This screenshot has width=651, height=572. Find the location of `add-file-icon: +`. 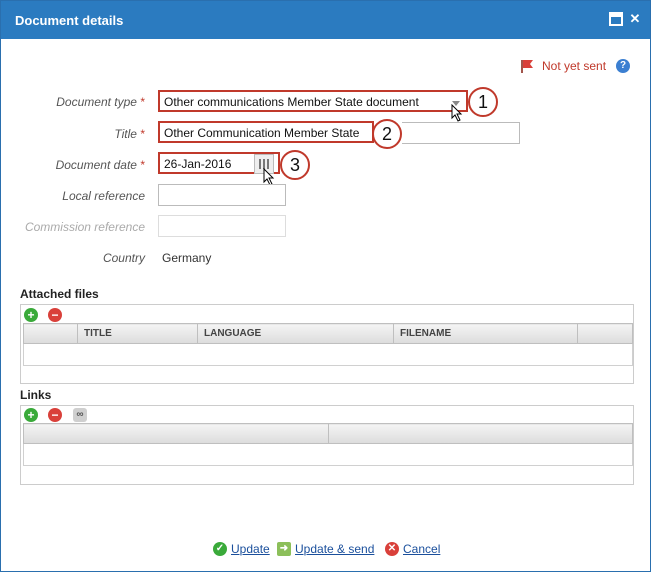

add-file-icon: + is located at coordinates (31, 315).